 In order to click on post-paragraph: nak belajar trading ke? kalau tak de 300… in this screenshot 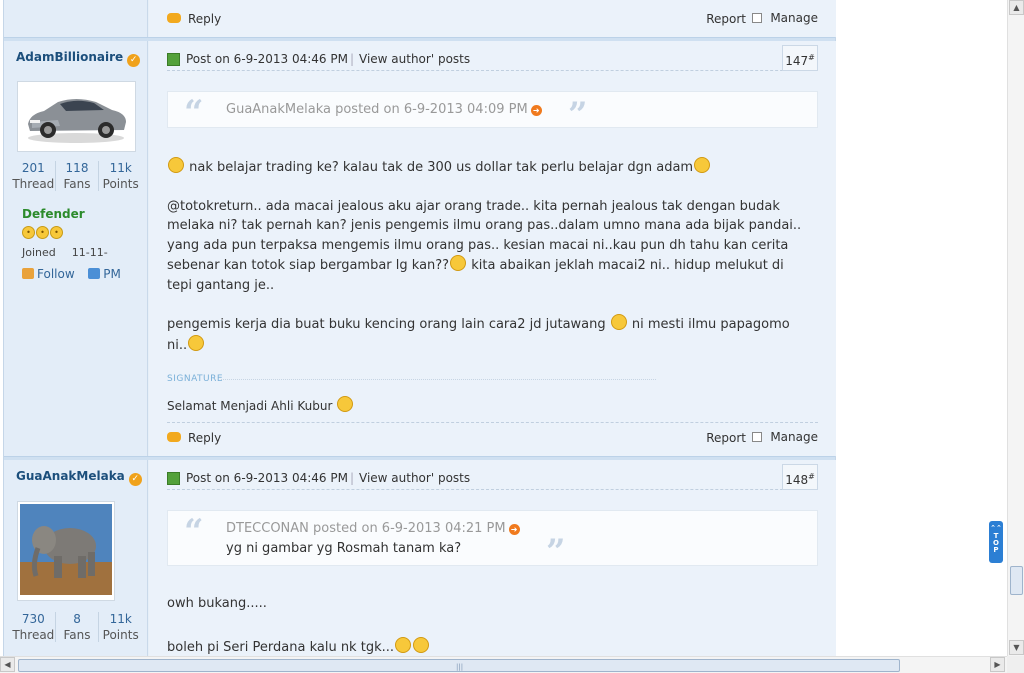, I will do `click(487, 167)`.